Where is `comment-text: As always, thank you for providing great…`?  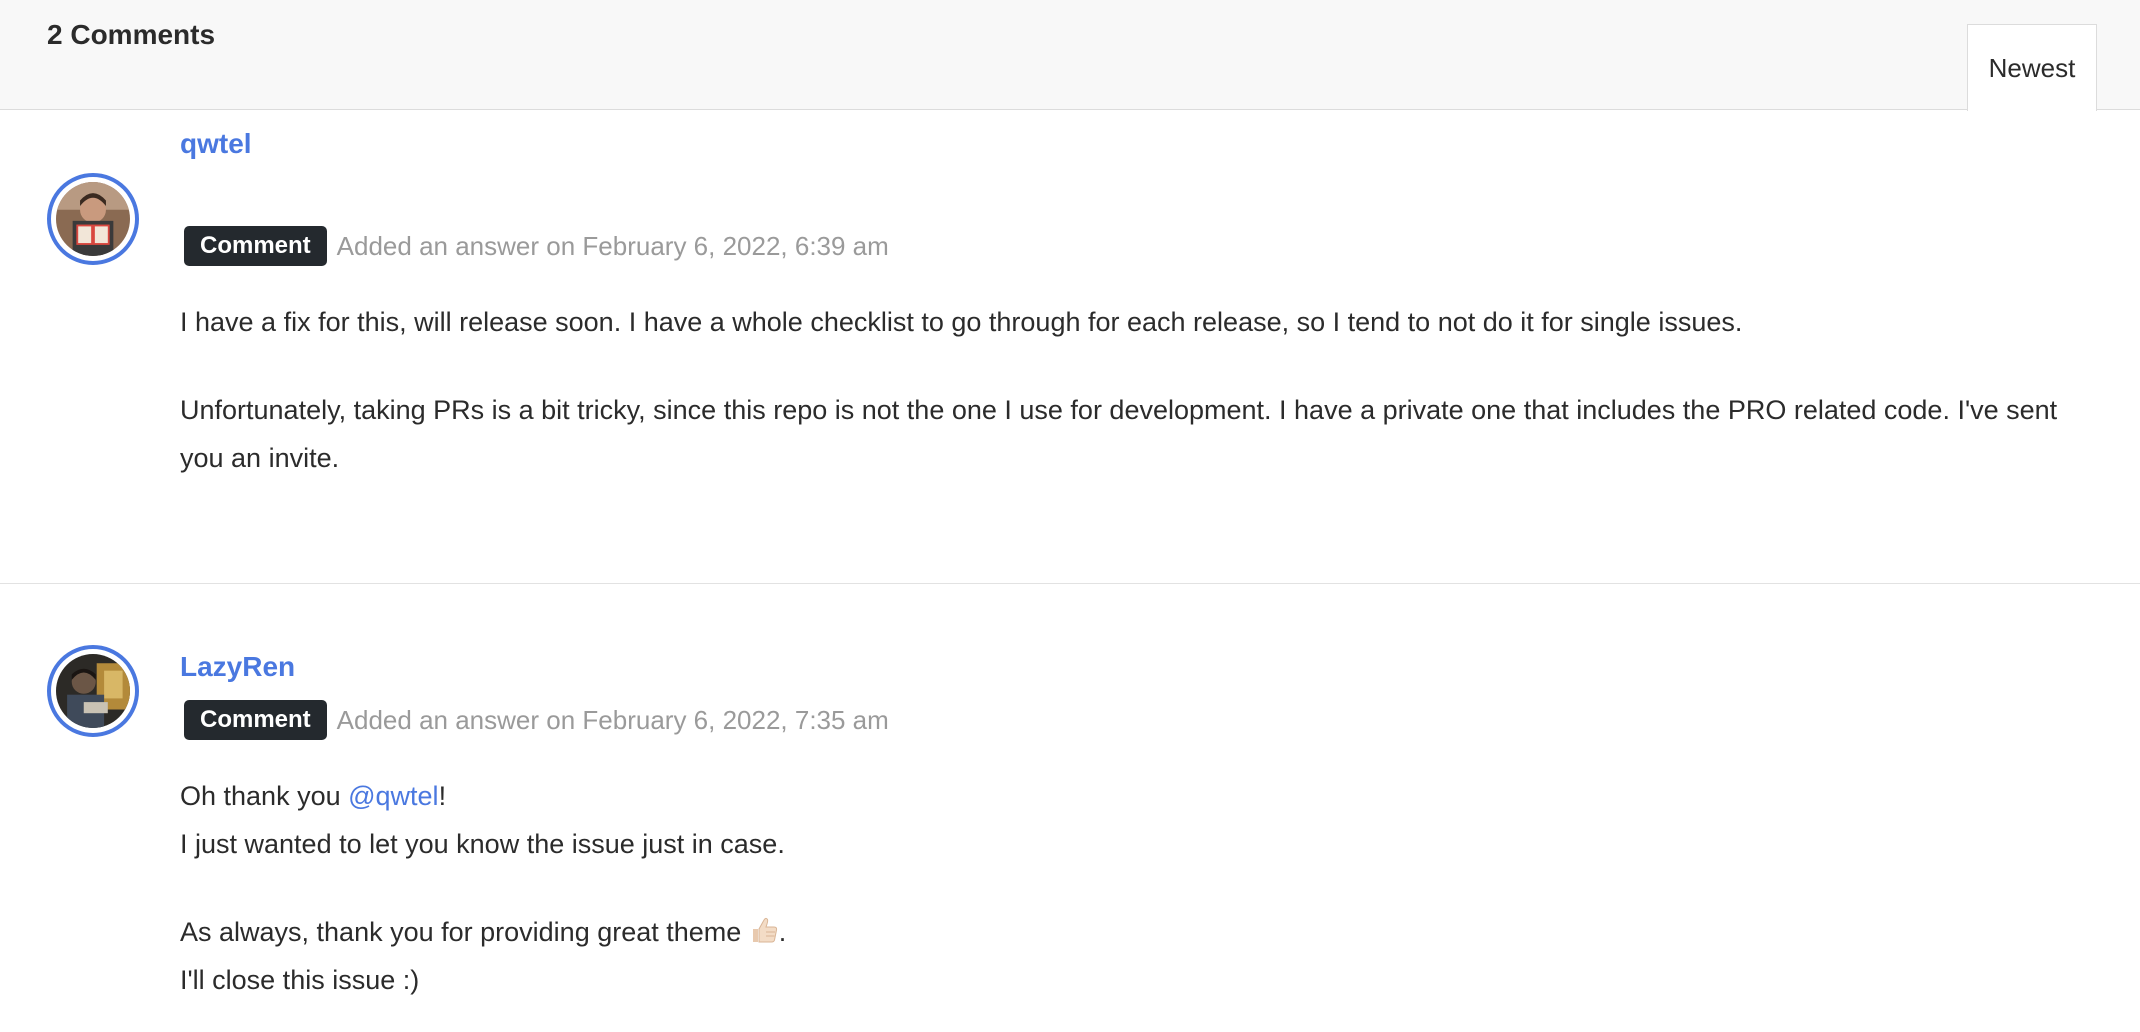
comment-text: As always, thank you for providing great… is located at coordinates (464, 932).